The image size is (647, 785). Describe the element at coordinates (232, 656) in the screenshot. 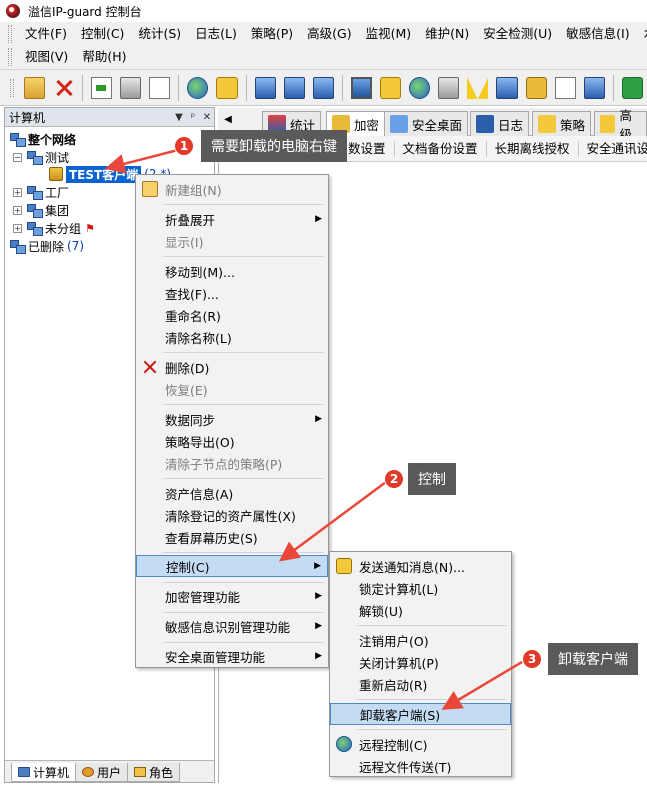

I see `menu-secure-desktop-mgmt: 安全桌面管理功能 ▶` at that location.